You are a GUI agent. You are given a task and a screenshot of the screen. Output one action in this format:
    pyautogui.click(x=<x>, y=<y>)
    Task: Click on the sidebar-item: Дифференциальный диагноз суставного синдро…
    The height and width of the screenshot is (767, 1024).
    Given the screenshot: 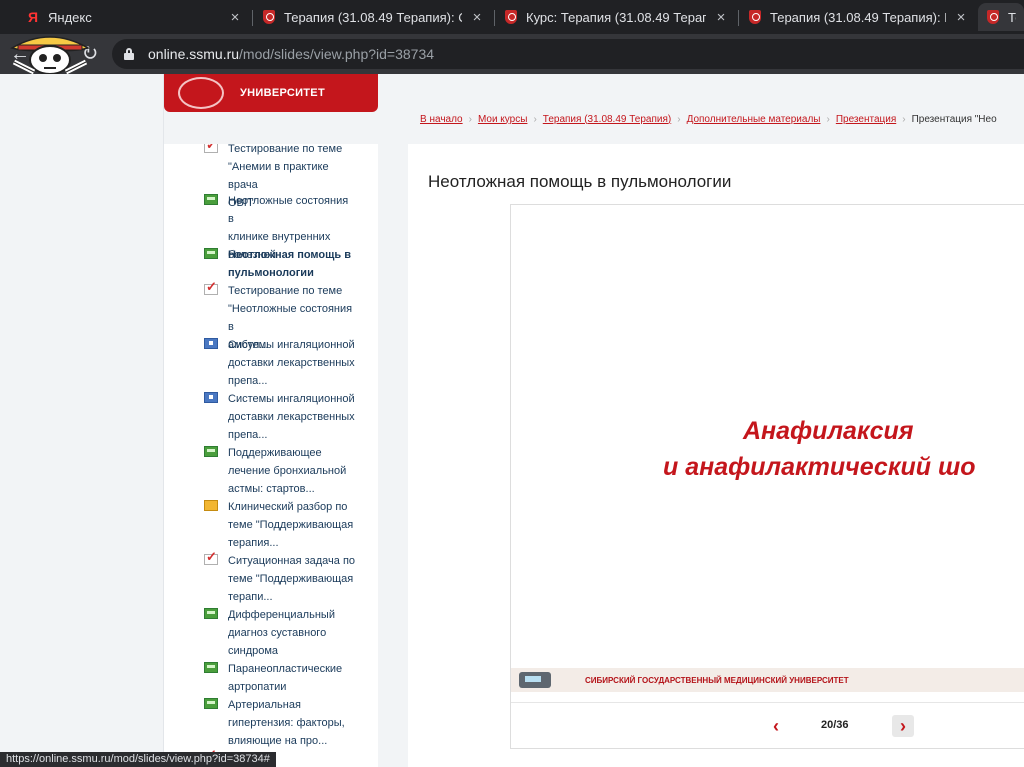 What is the action you would take?
    pyautogui.click(x=284, y=633)
    